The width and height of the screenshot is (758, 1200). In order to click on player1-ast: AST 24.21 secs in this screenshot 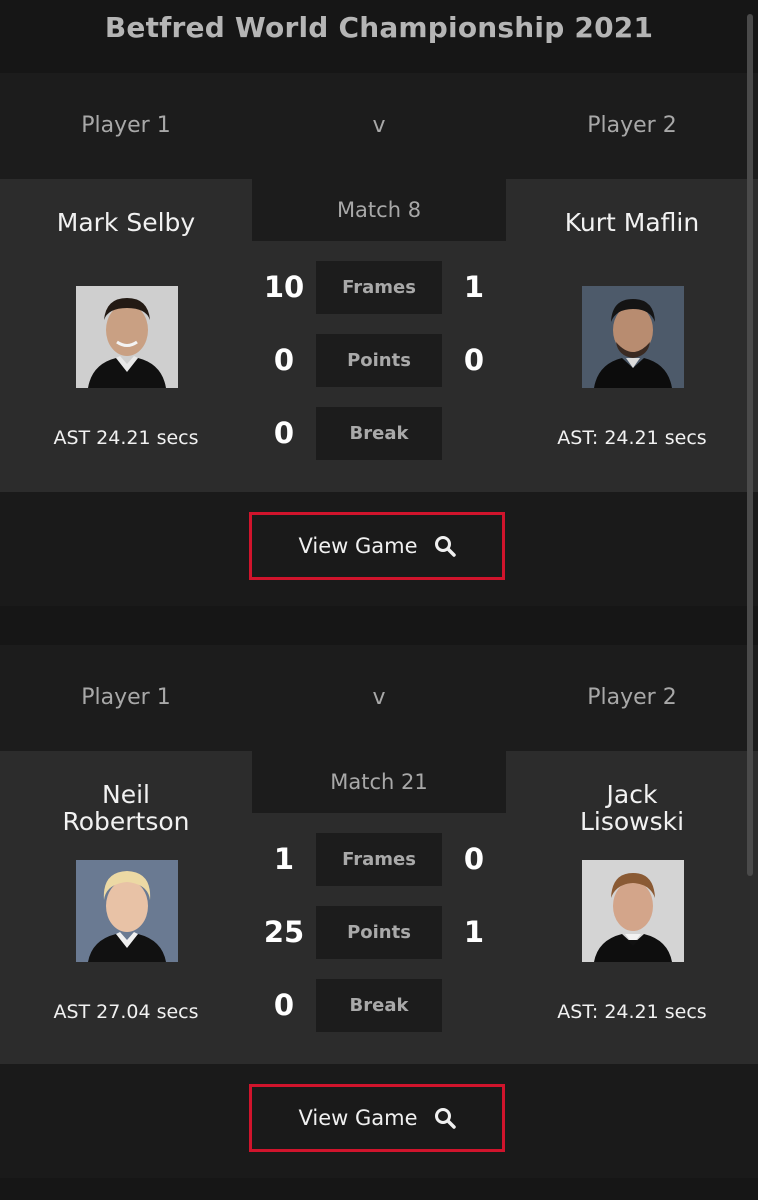, I will do `click(126, 438)`.